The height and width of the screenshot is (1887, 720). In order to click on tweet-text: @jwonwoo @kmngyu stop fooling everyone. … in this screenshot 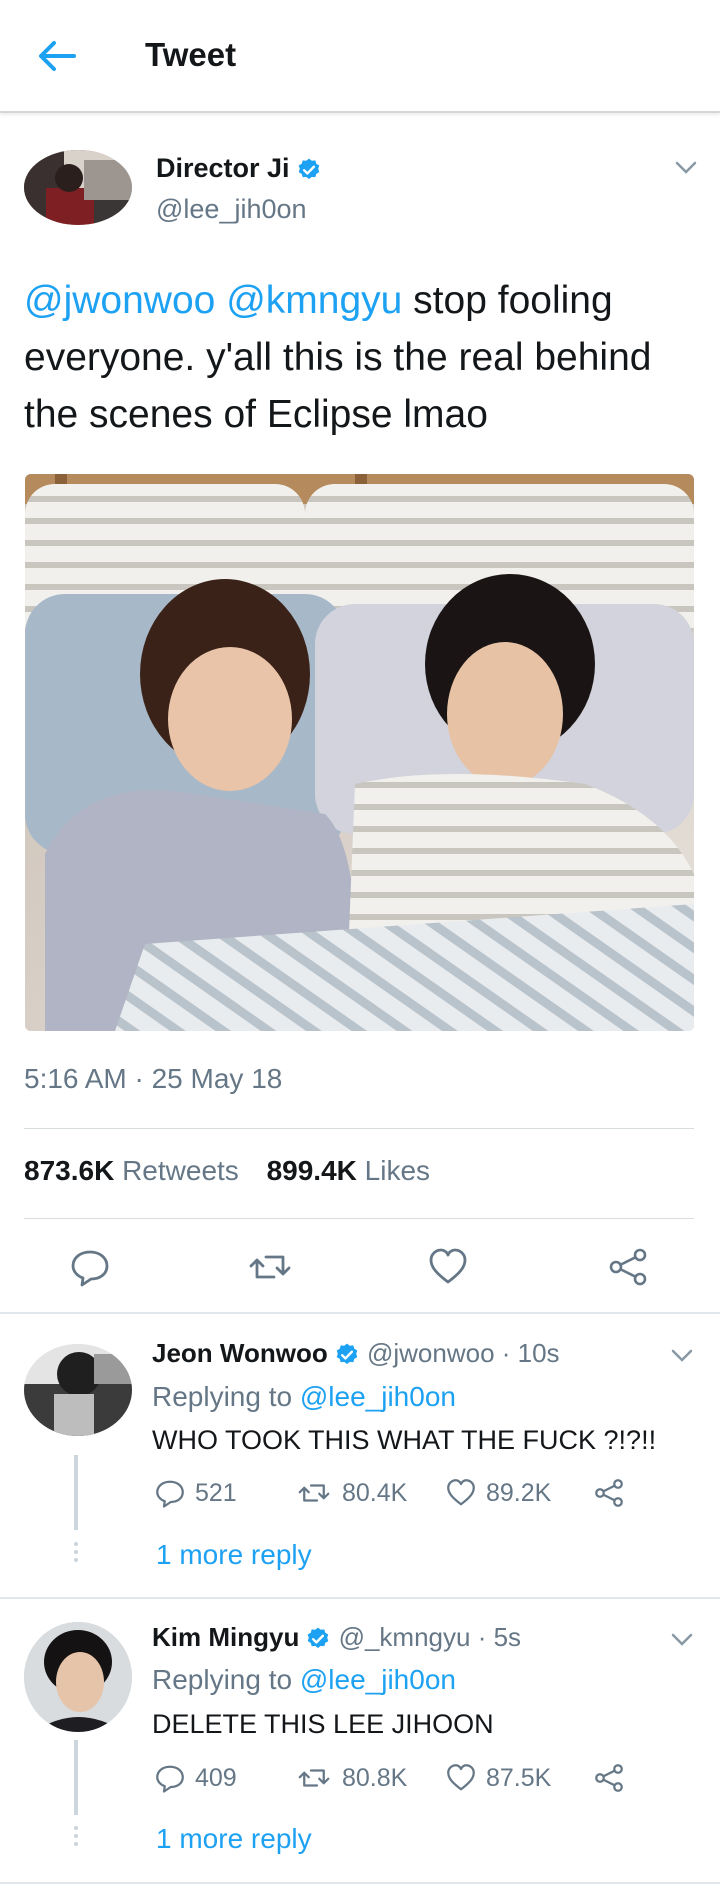, I will do `click(364, 357)`.